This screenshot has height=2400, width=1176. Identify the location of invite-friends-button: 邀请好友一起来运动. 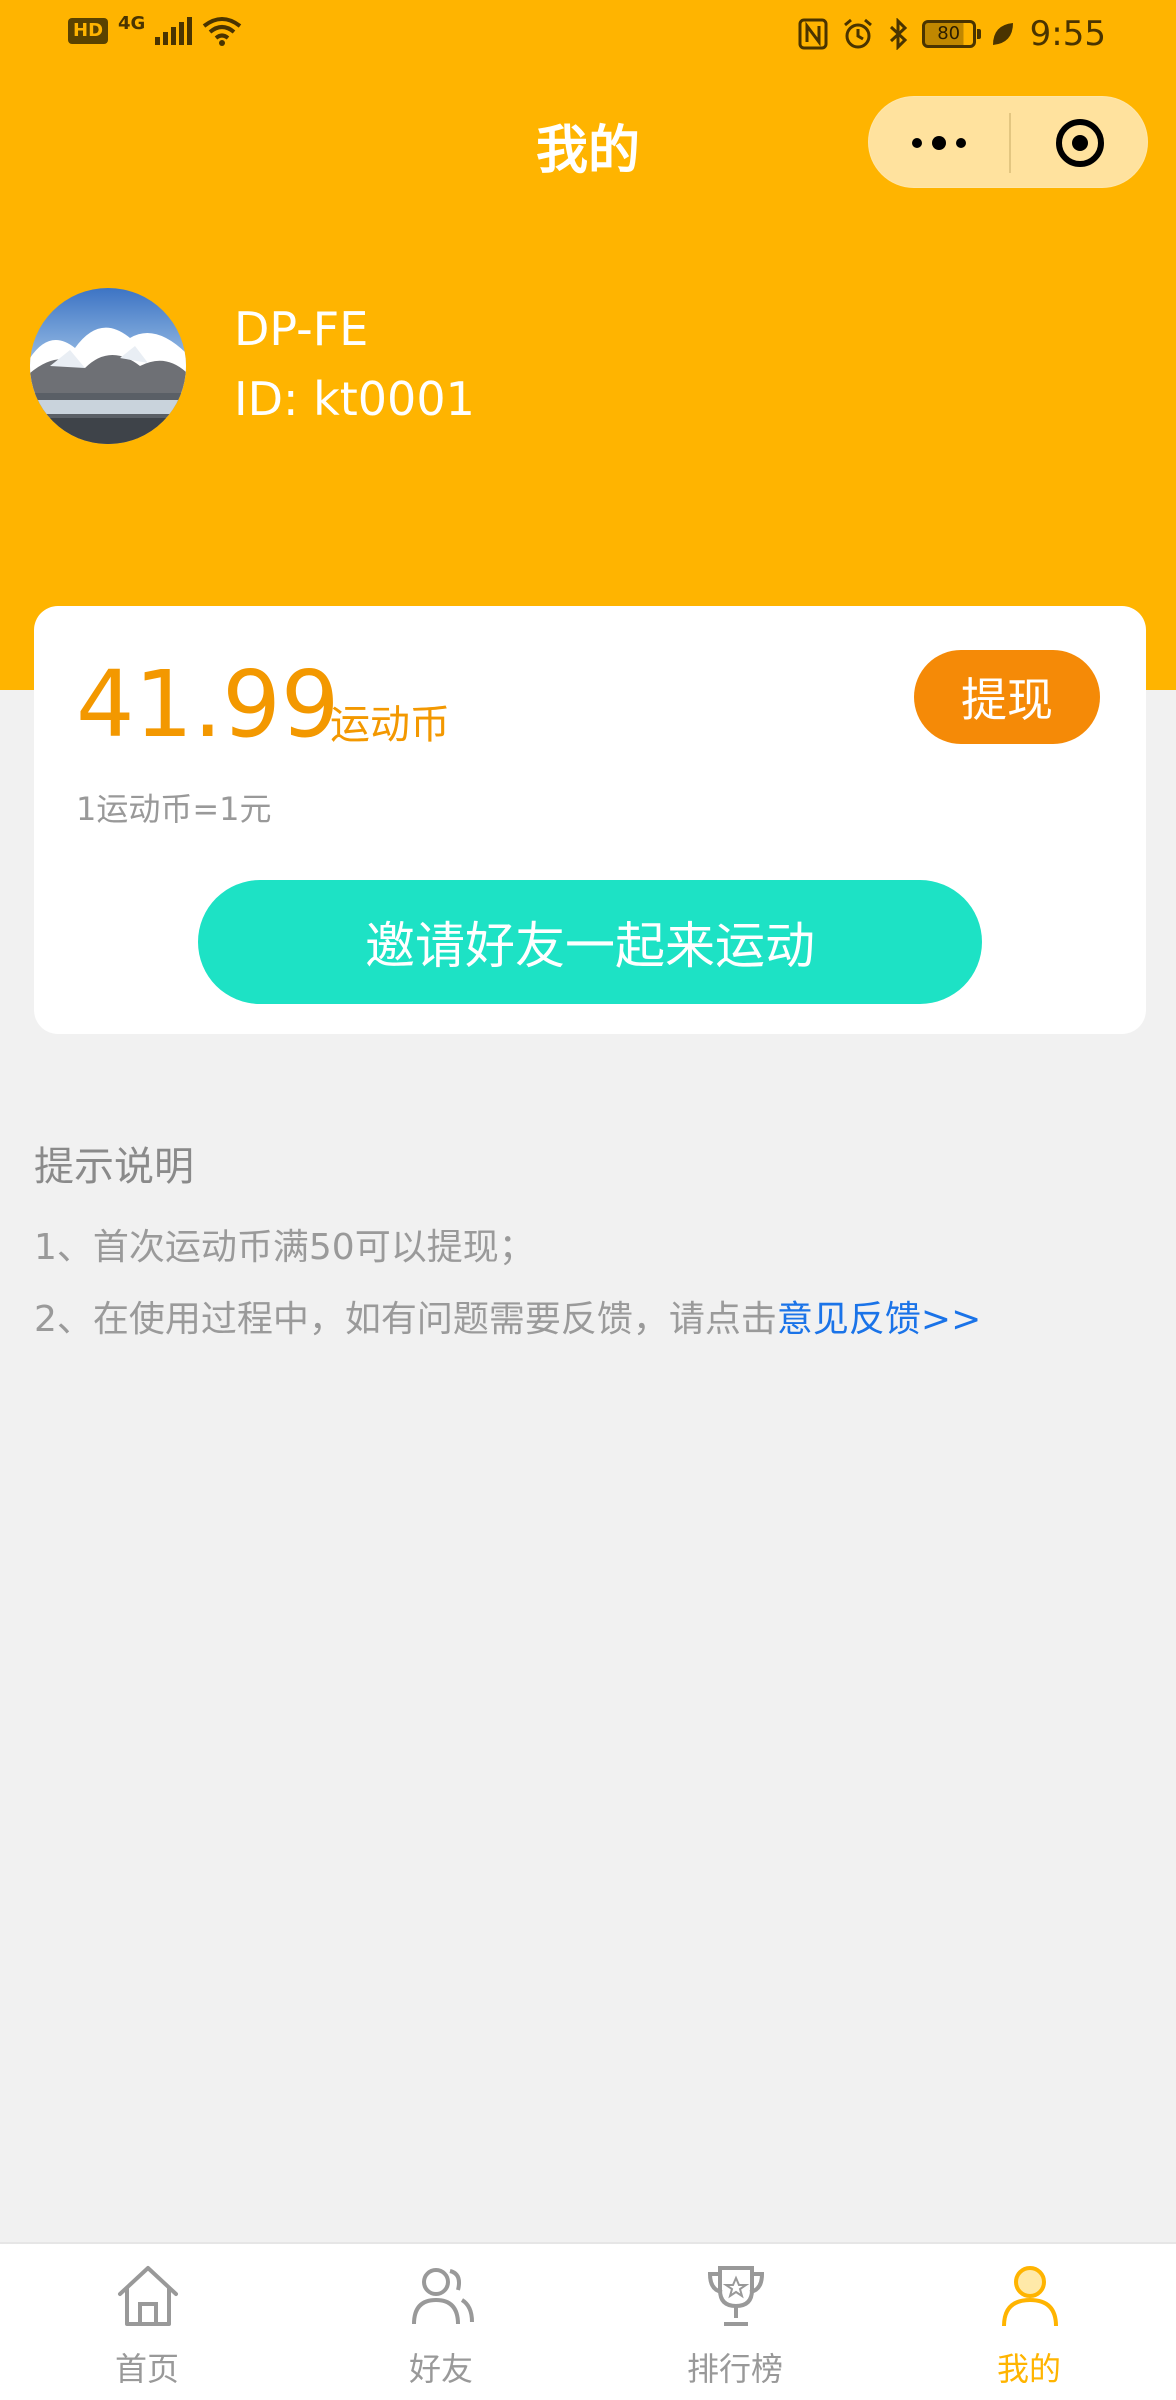
(590, 942).